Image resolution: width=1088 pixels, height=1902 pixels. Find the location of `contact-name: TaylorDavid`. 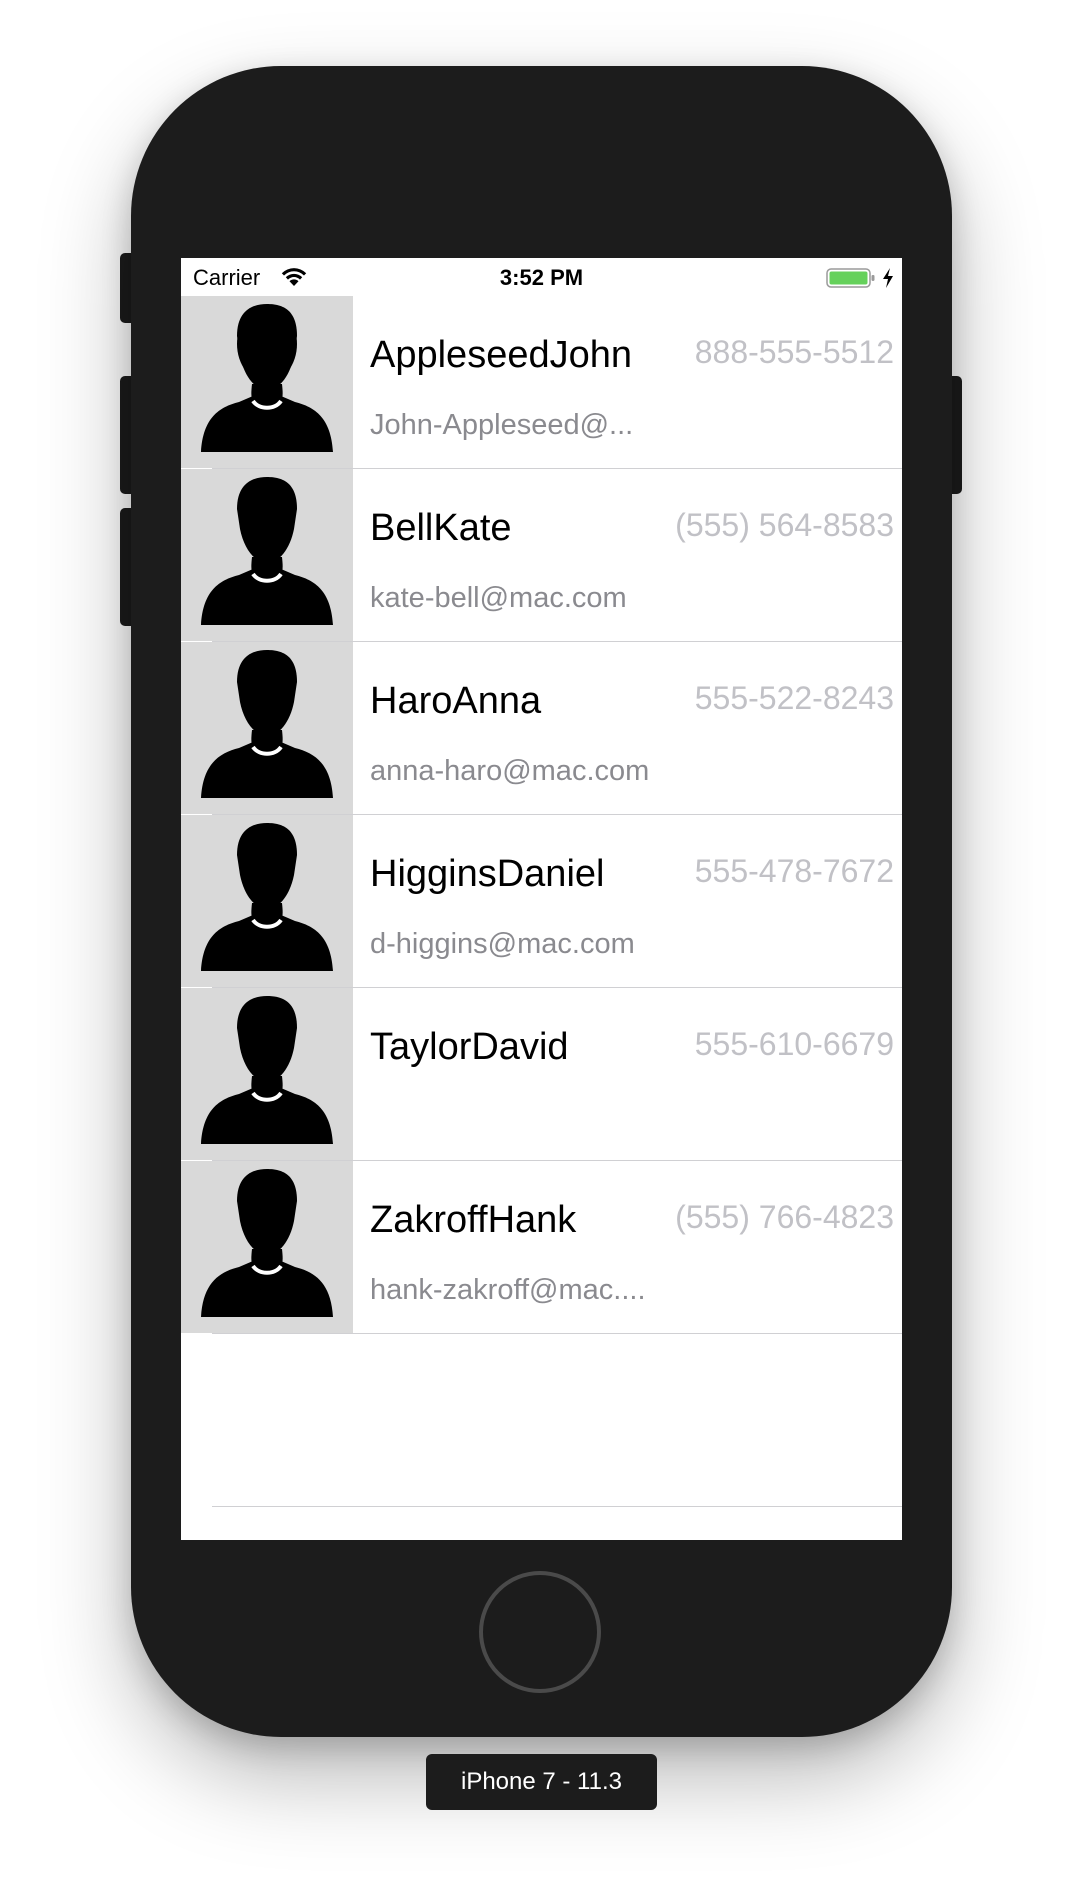

contact-name: TaylorDavid is located at coordinates (469, 1047).